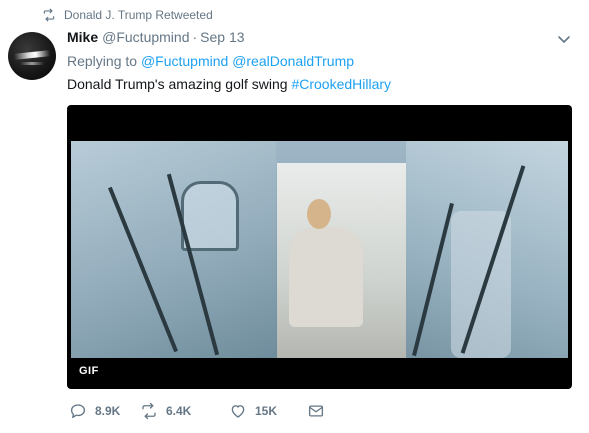  I want to click on avatar-image-detail, so click(32, 63).